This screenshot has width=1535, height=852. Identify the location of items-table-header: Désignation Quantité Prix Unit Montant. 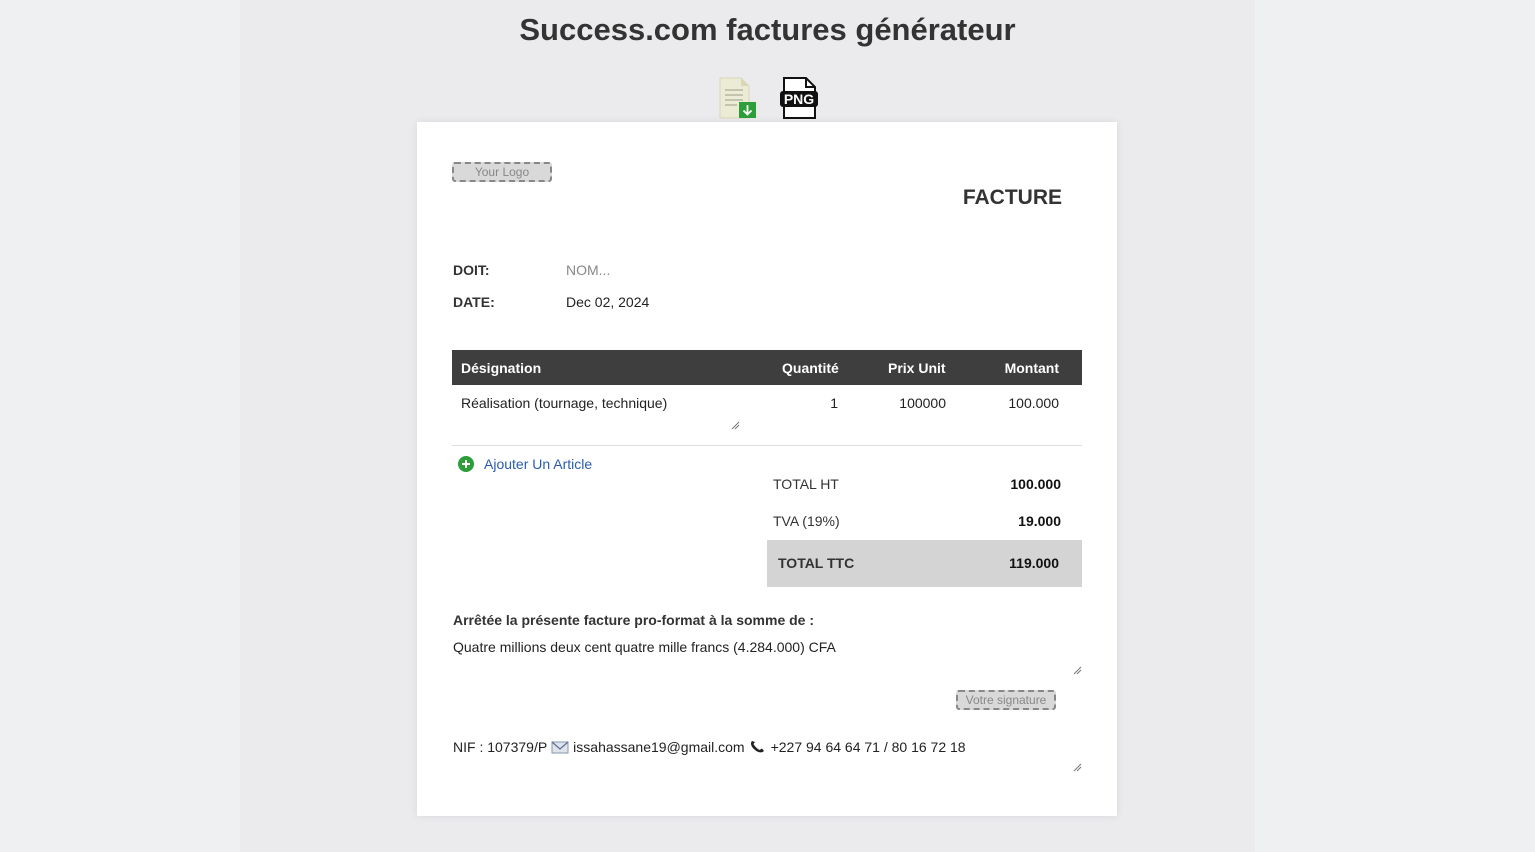
(767, 367).